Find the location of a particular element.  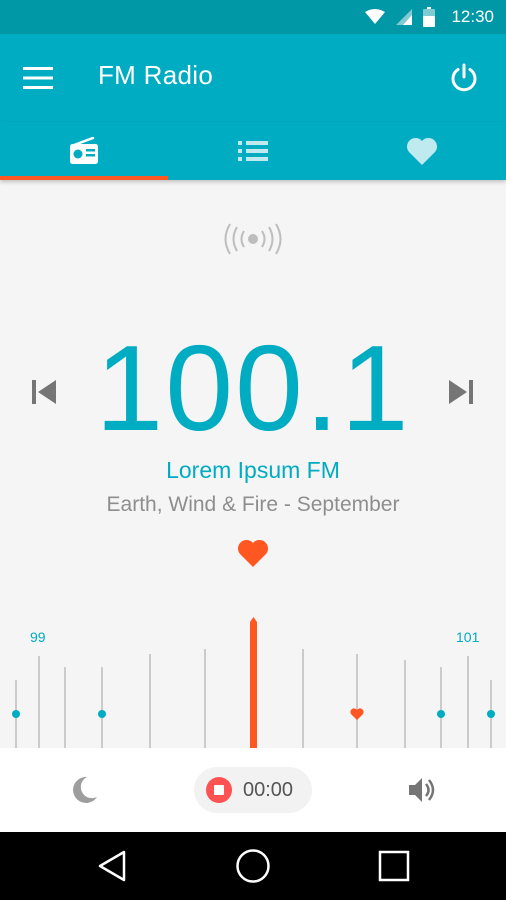

recents-button is located at coordinates (394, 866).